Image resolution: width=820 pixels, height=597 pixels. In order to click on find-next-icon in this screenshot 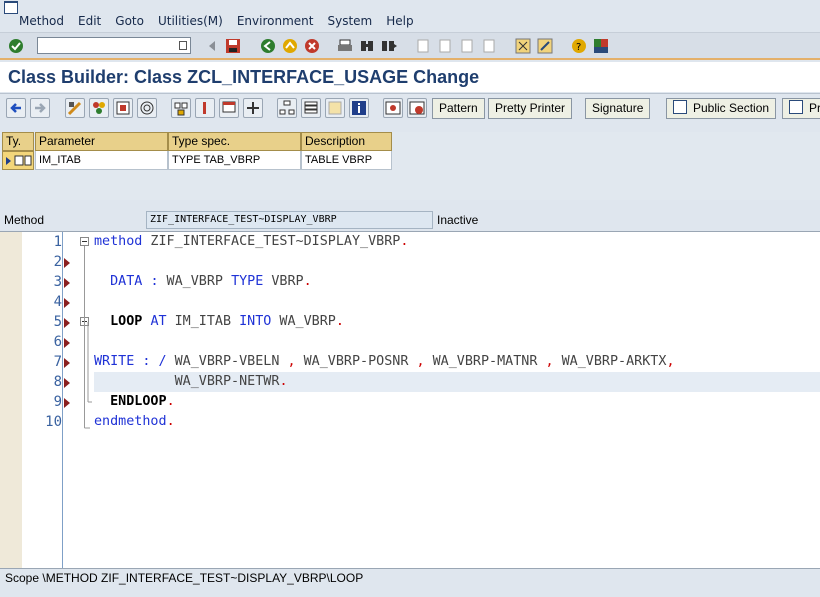, I will do `click(389, 46)`.